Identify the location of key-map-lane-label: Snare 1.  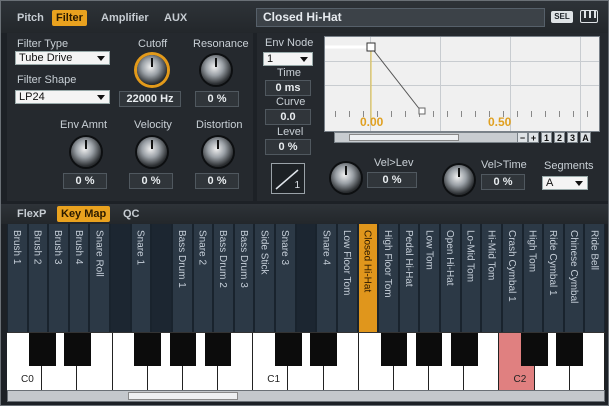
(140, 248).